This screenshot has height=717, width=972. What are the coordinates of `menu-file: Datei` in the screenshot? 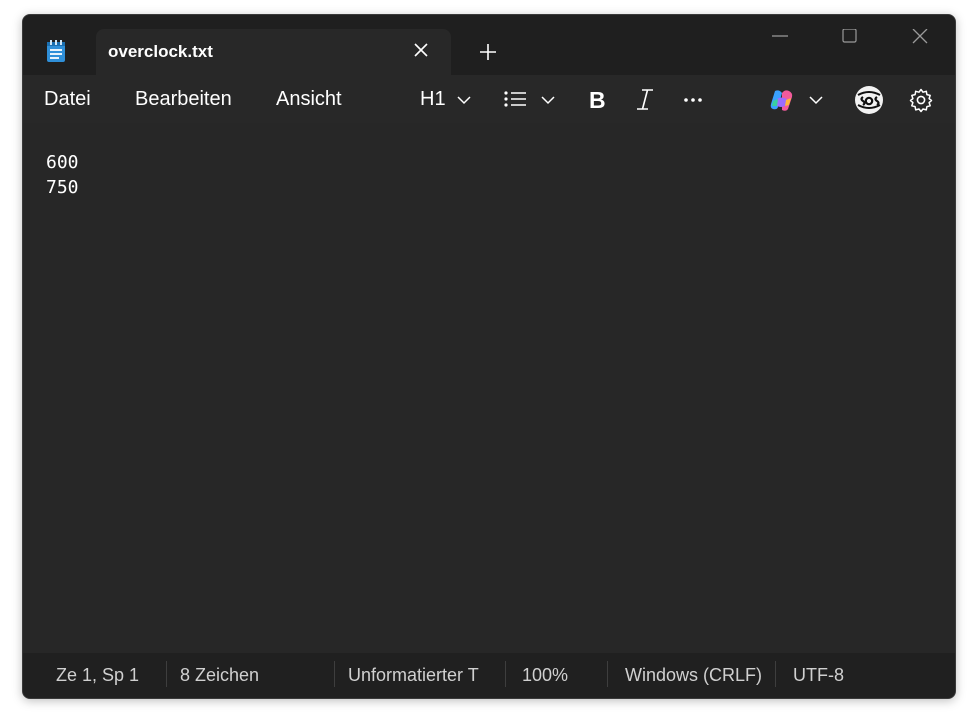 It's located at (67, 99).